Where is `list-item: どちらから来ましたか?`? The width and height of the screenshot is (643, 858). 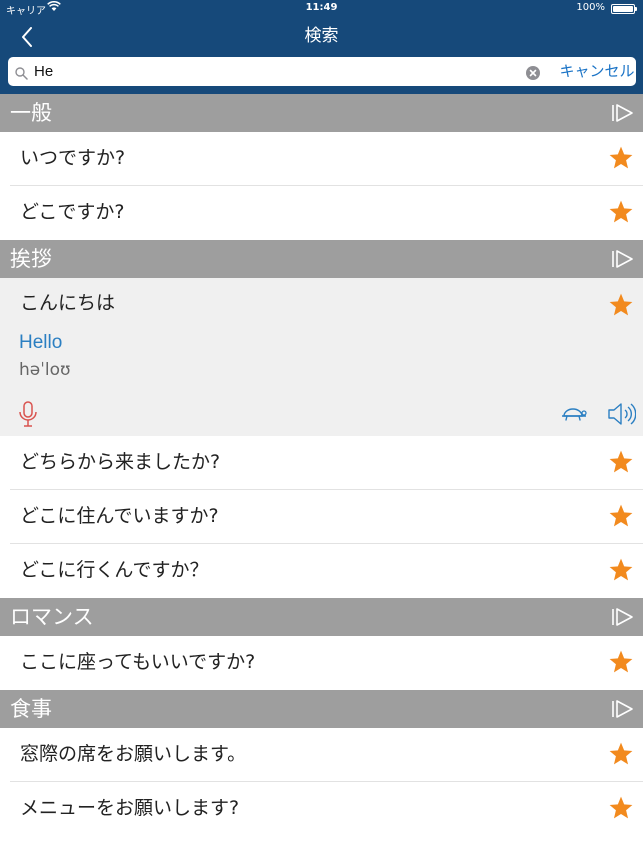 list-item: どちらから来ましたか? is located at coordinates (321, 463).